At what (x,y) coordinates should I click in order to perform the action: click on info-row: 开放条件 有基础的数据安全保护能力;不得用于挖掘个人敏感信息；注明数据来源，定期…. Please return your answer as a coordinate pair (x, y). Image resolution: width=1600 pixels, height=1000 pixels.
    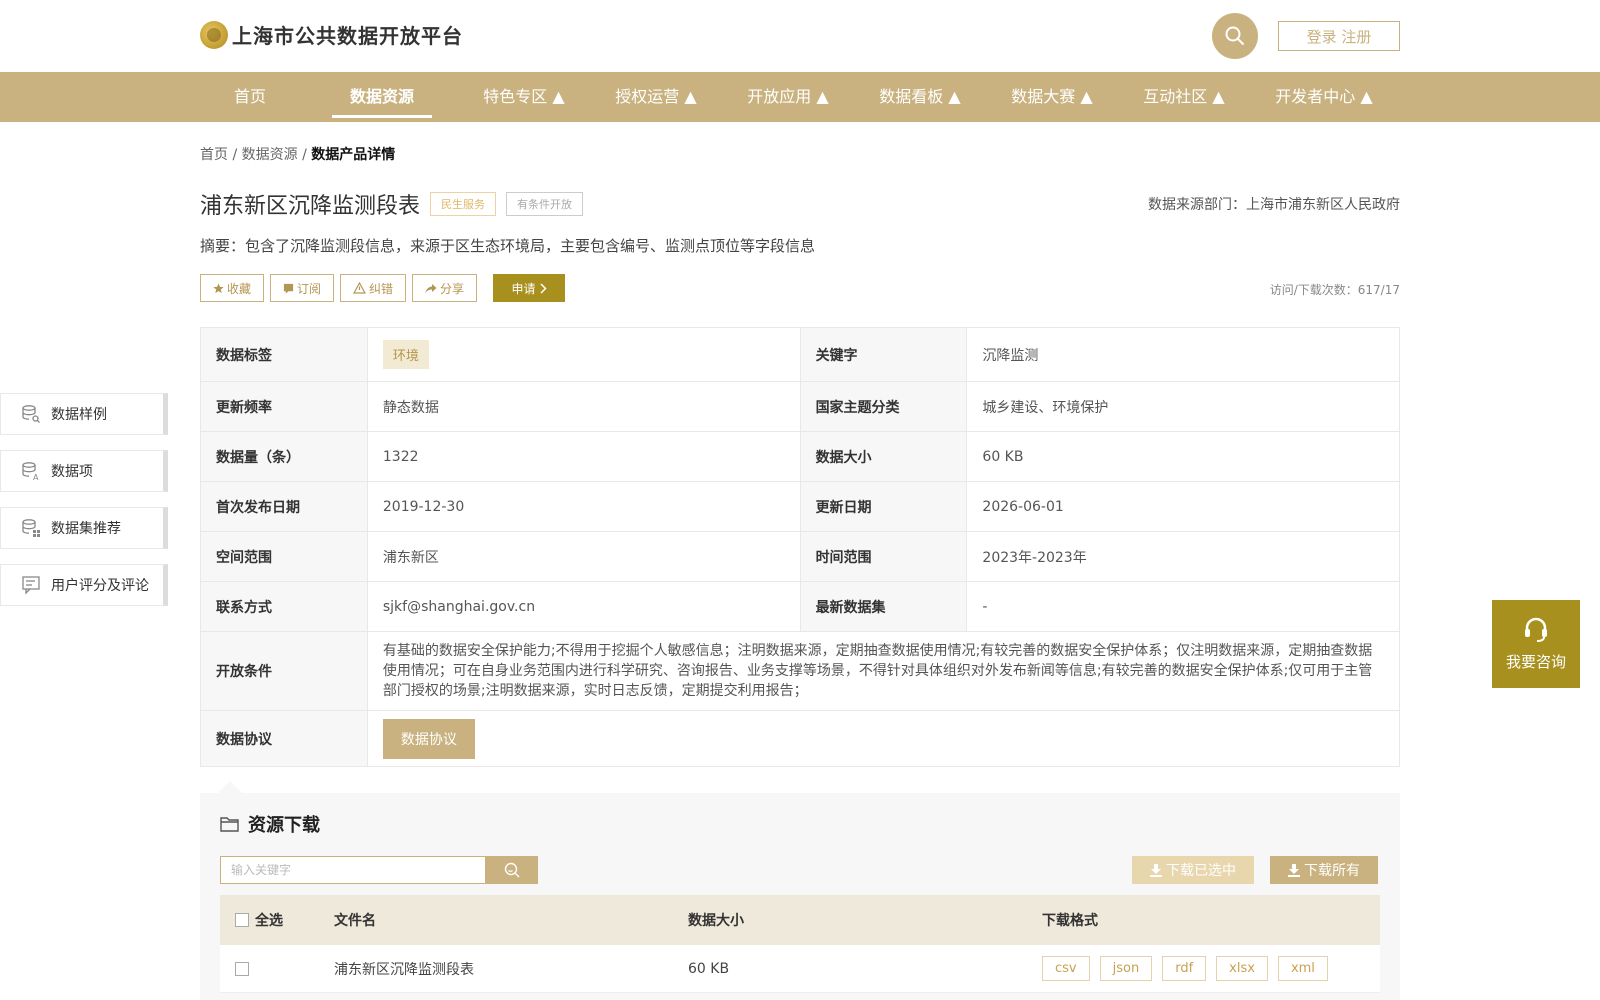
    Looking at the image, I should click on (800, 671).